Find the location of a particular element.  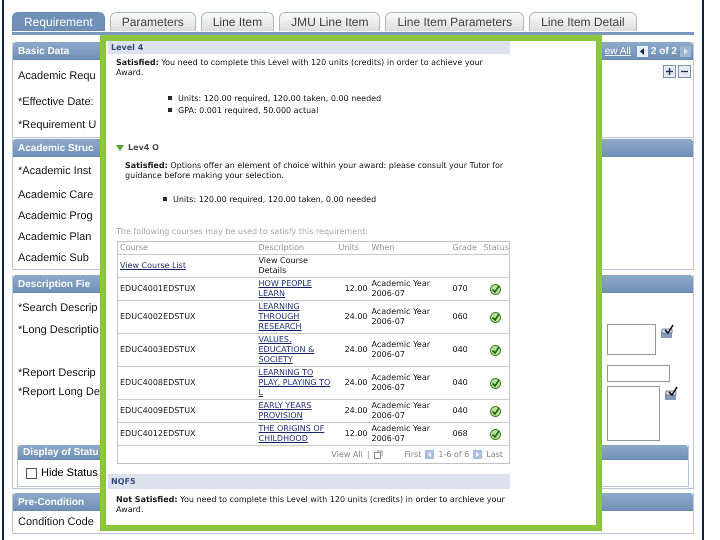

view-all-link: View All is located at coordinates (347, 455).